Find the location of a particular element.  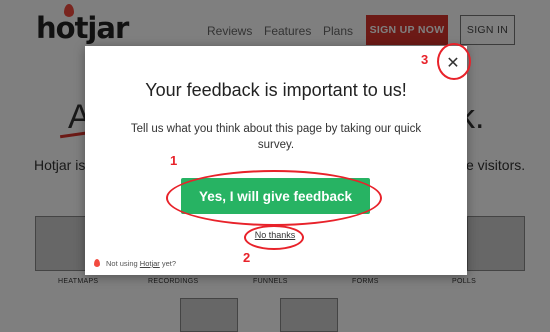

annotation-number-2: 2 is located at coordinates (247, 257).